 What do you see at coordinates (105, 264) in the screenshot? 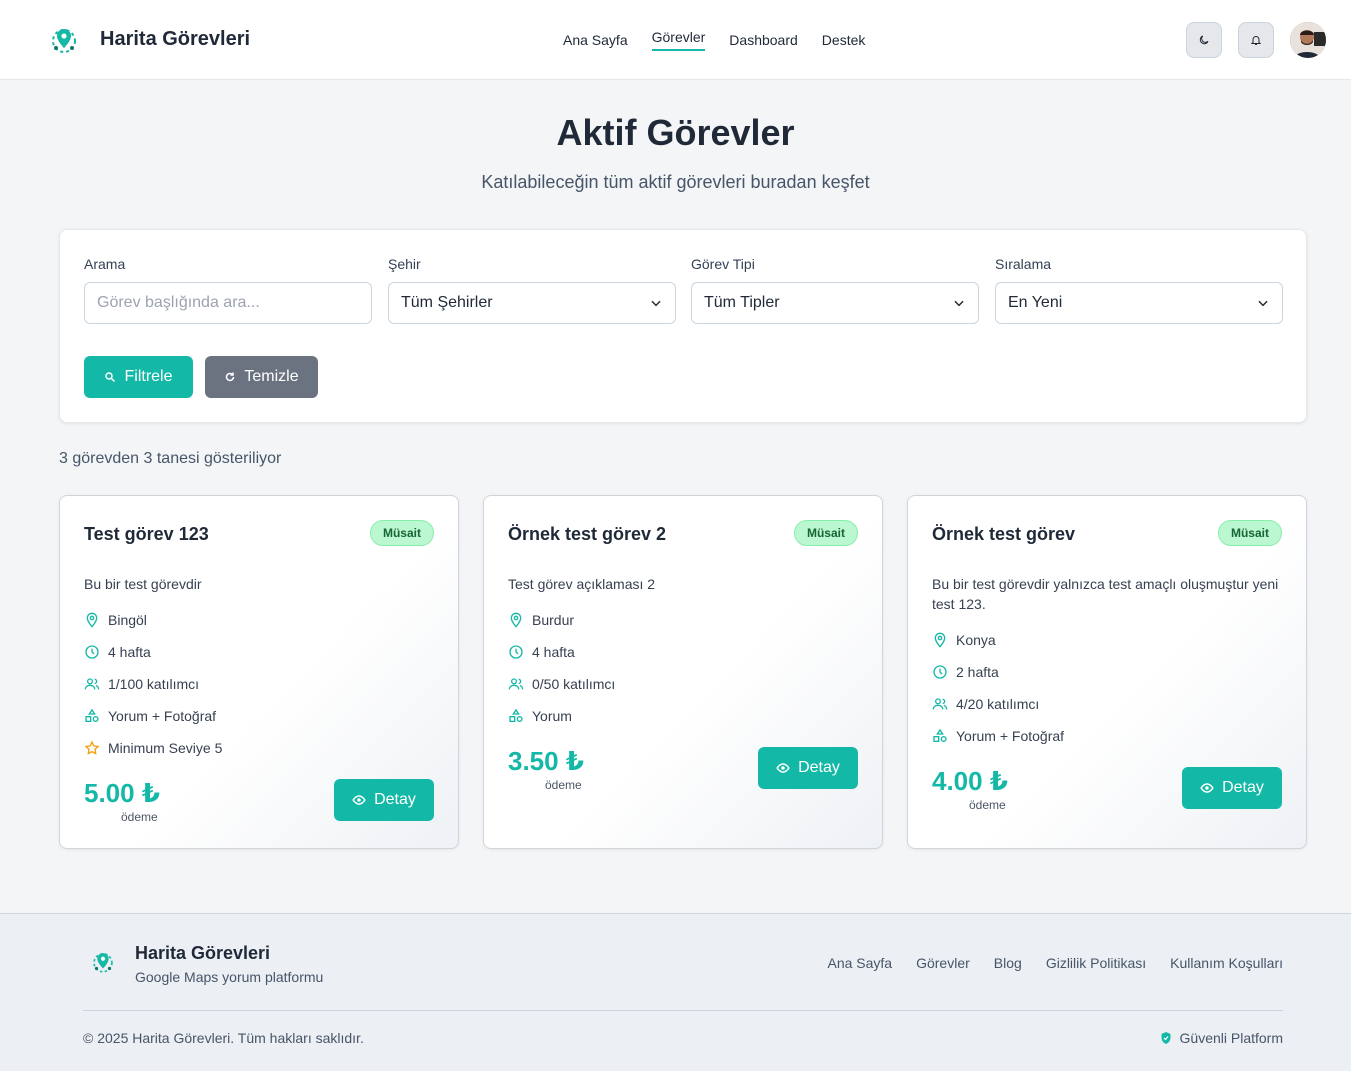
I see `search-label: Arama` at bounding box center [105, 264].